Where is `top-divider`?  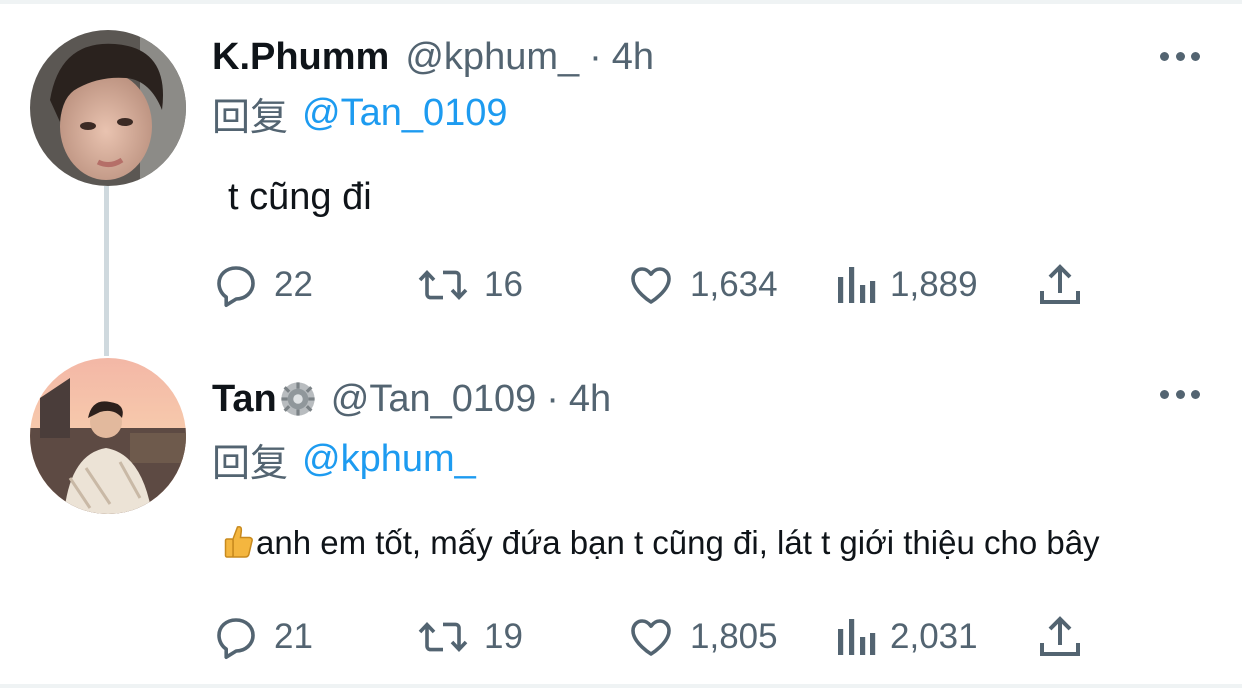
top-divider is located at coordinates (621, 2).